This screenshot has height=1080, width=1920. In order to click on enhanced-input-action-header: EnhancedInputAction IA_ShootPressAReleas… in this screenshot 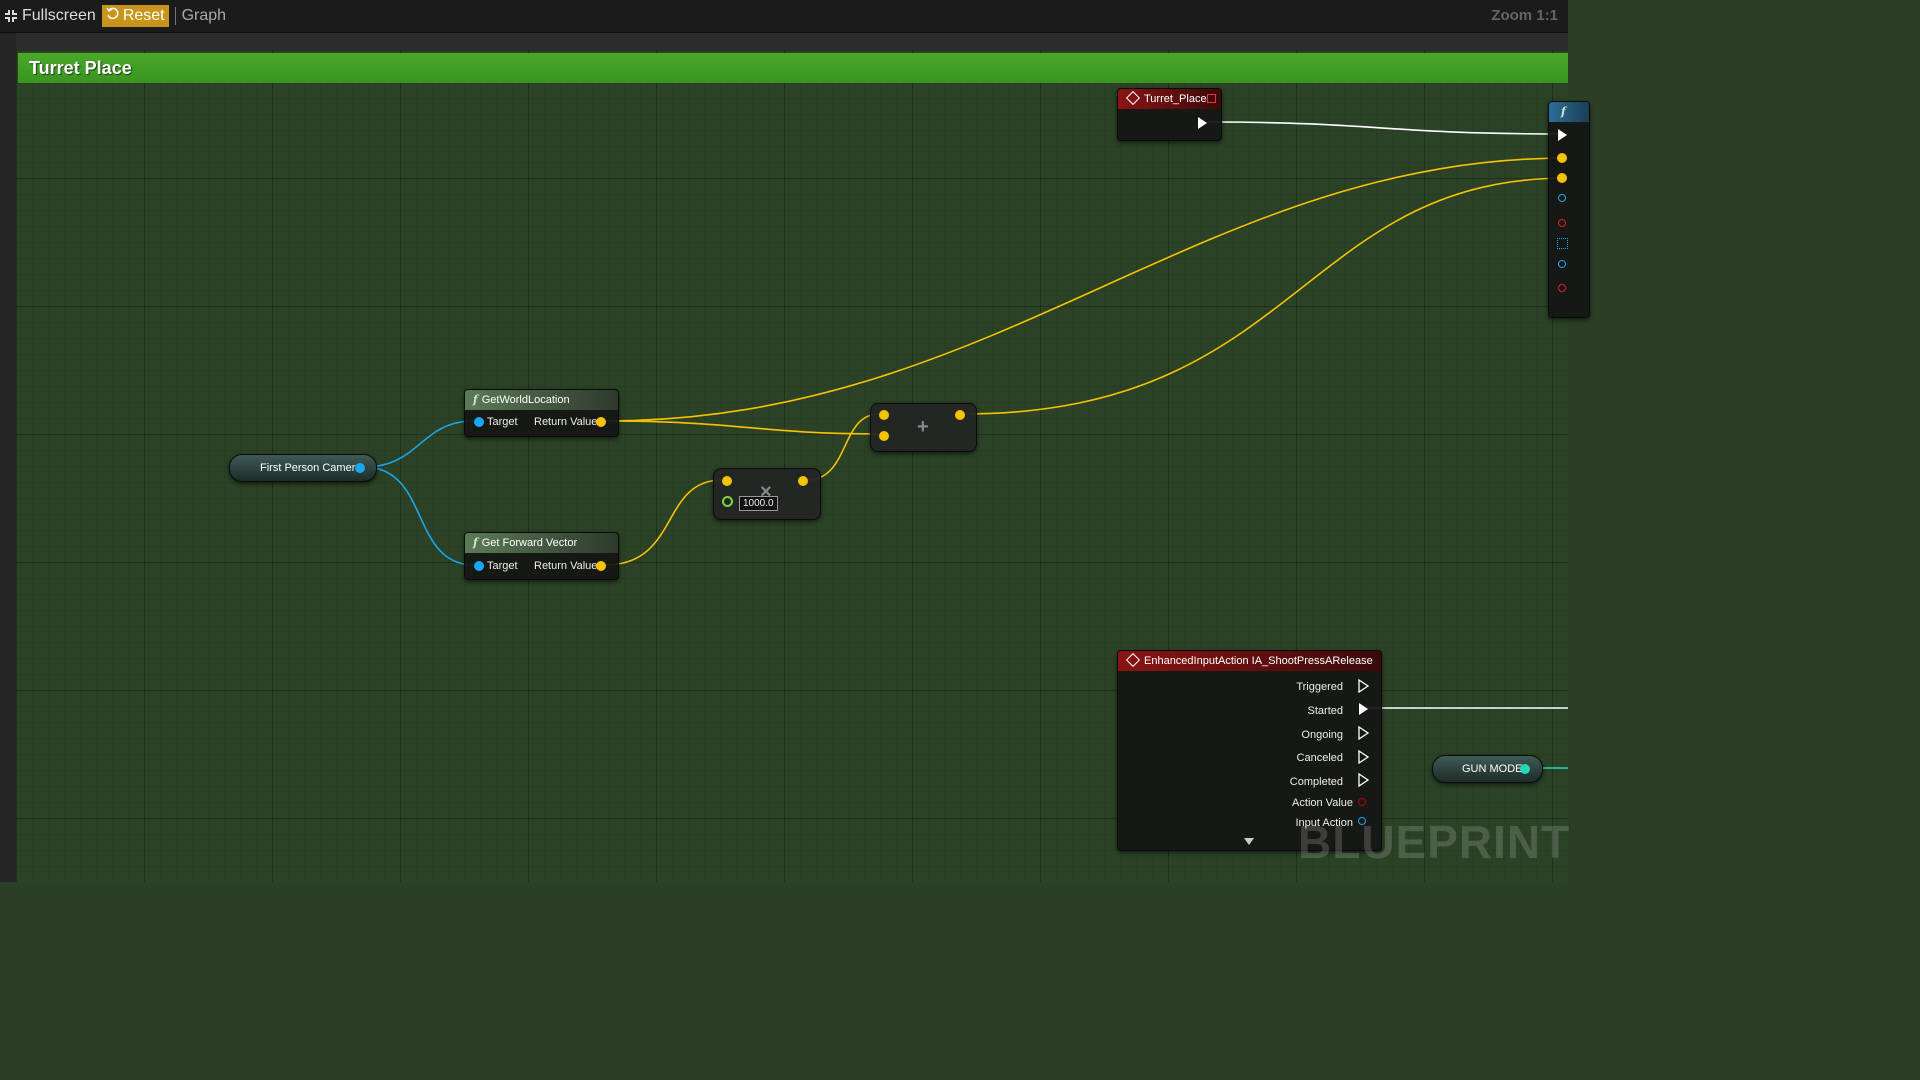, I will do `click(1249, 661)`.